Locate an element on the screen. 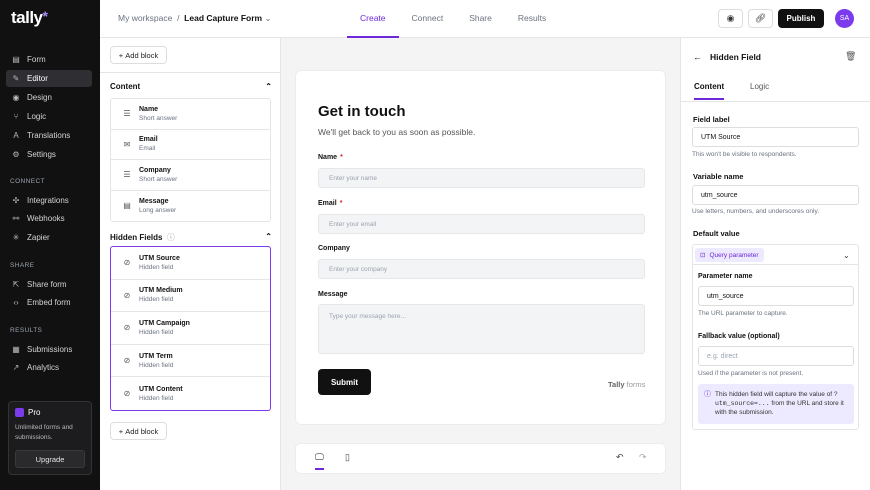 This screenshot has width=870, height=490. default-value-title: Default value is located at coordinates (716, 233).